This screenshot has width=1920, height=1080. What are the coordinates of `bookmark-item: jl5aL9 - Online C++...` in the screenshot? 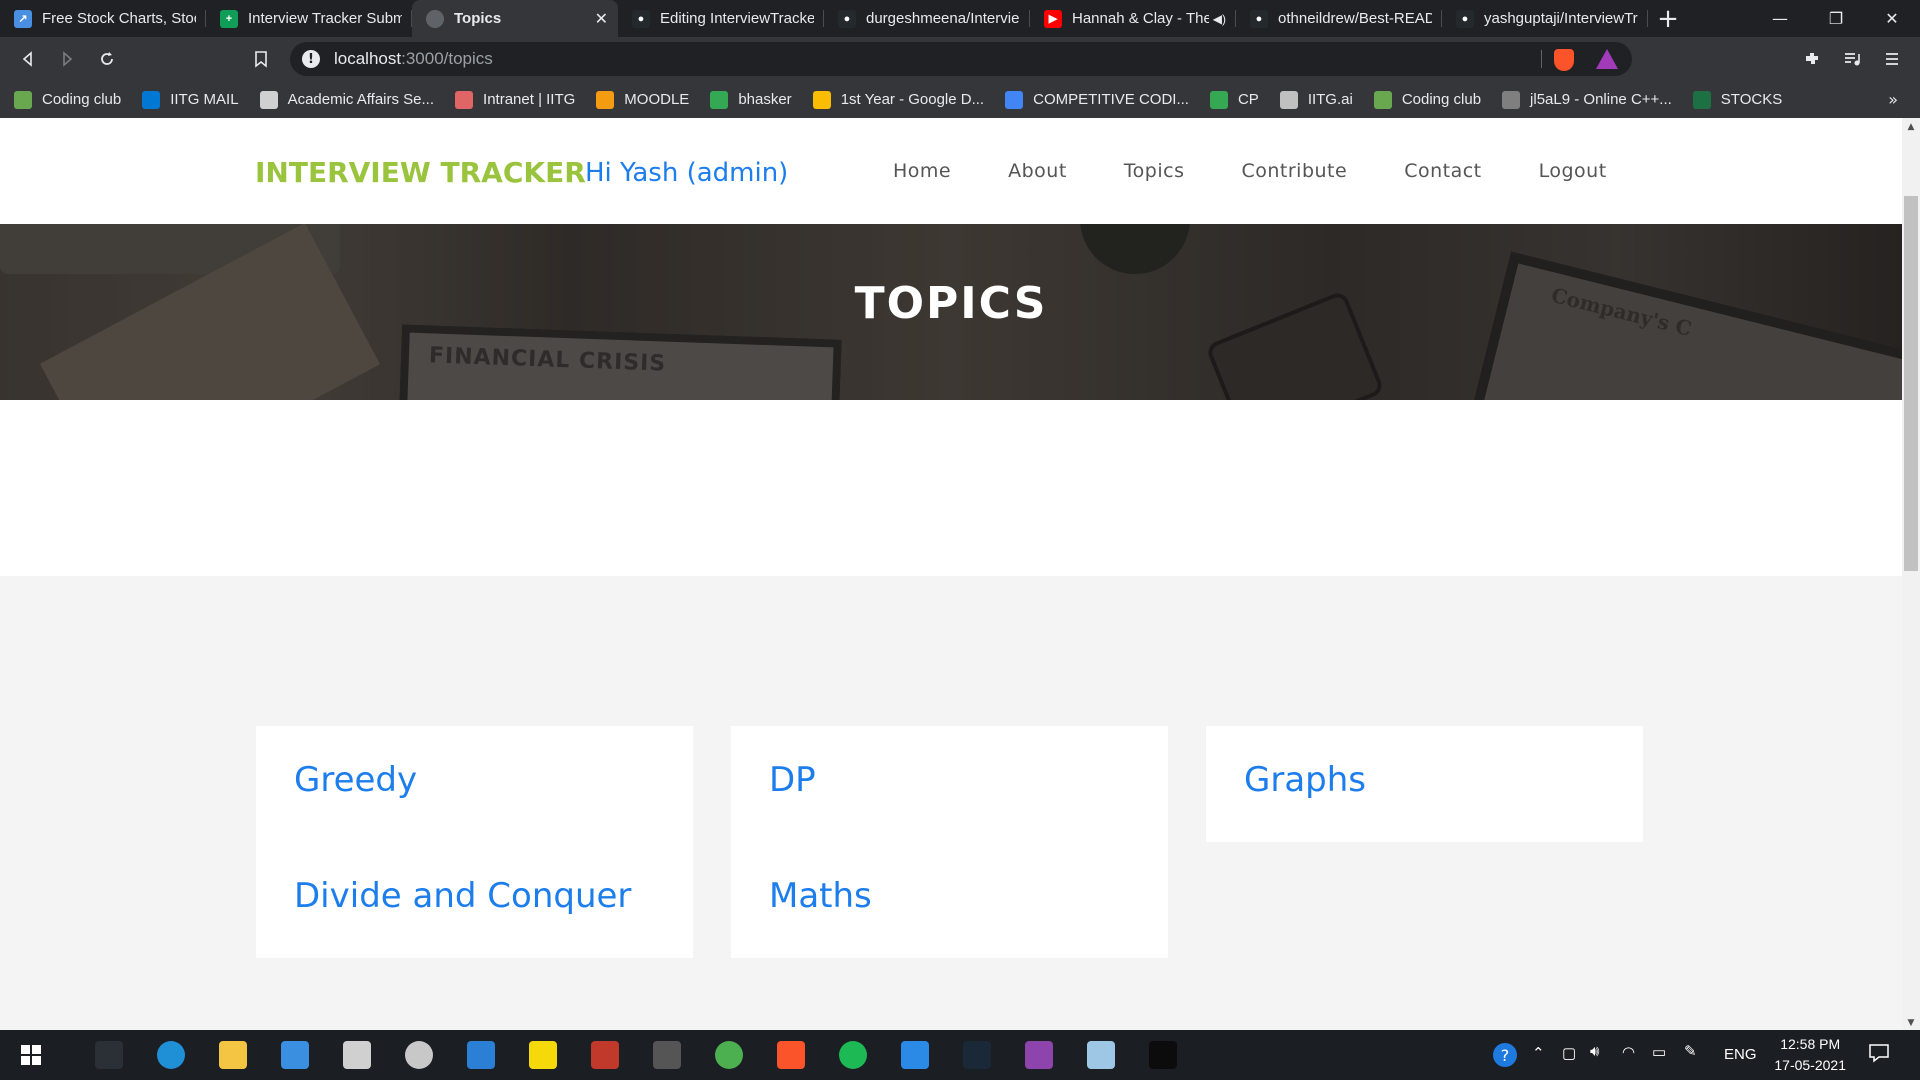 It's located at (1587, 99).